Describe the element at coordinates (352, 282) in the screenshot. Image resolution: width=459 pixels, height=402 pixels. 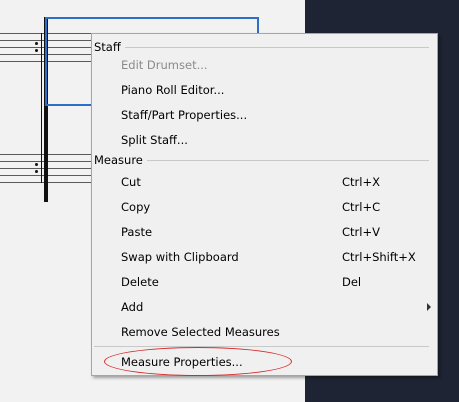
I see `shortcut-label: Del` at that location.